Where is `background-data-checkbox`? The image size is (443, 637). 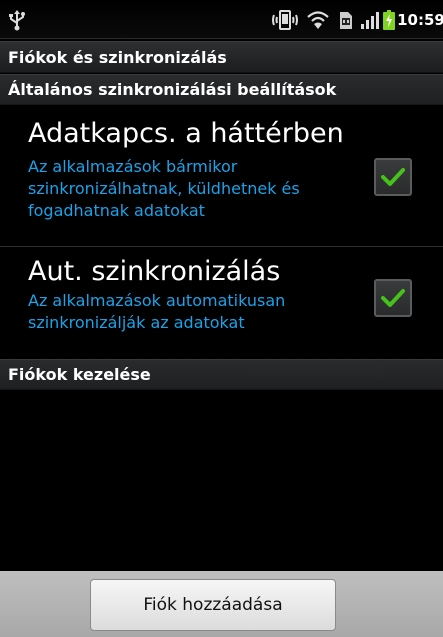
background-data-checkbox is located at coordinates (393, 177).